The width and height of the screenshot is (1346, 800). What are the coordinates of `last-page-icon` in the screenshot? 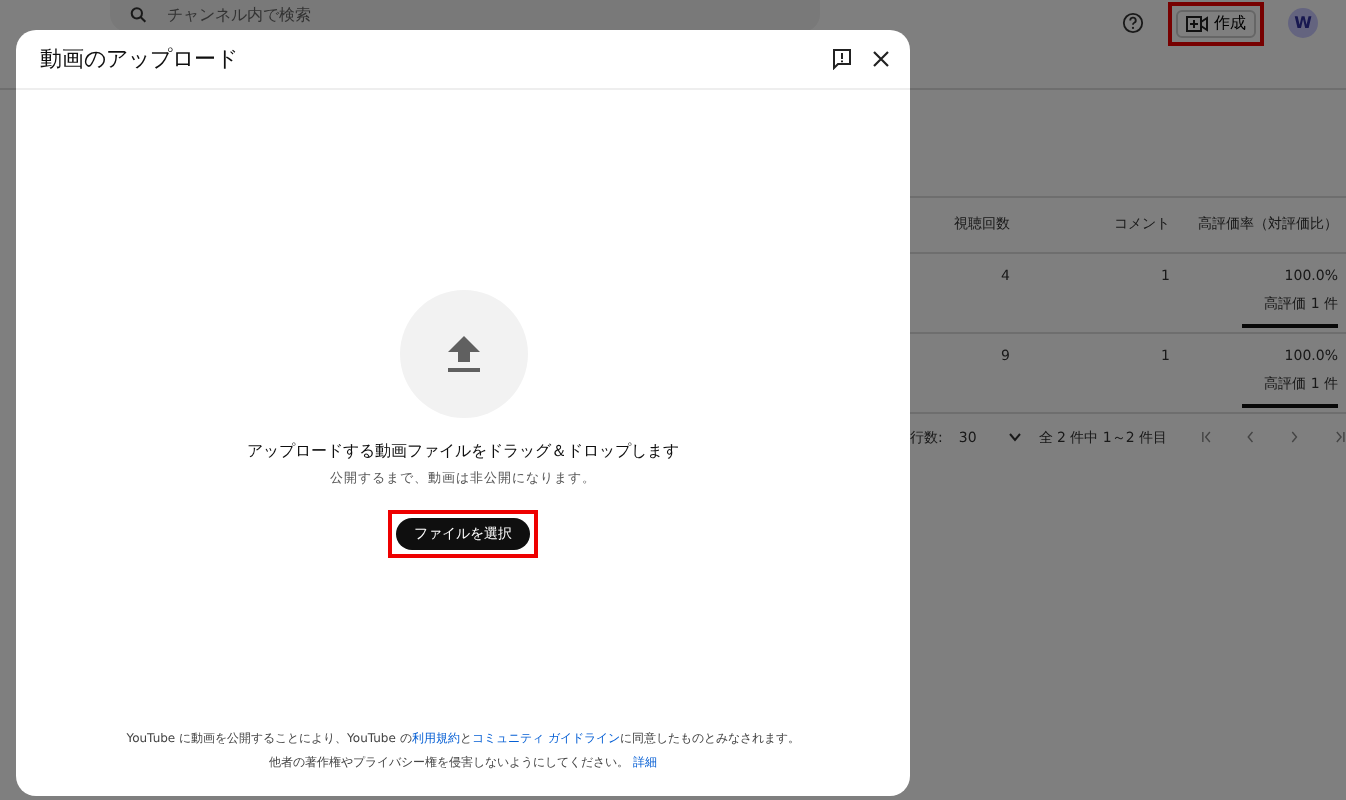 It's located at (1339, 437).